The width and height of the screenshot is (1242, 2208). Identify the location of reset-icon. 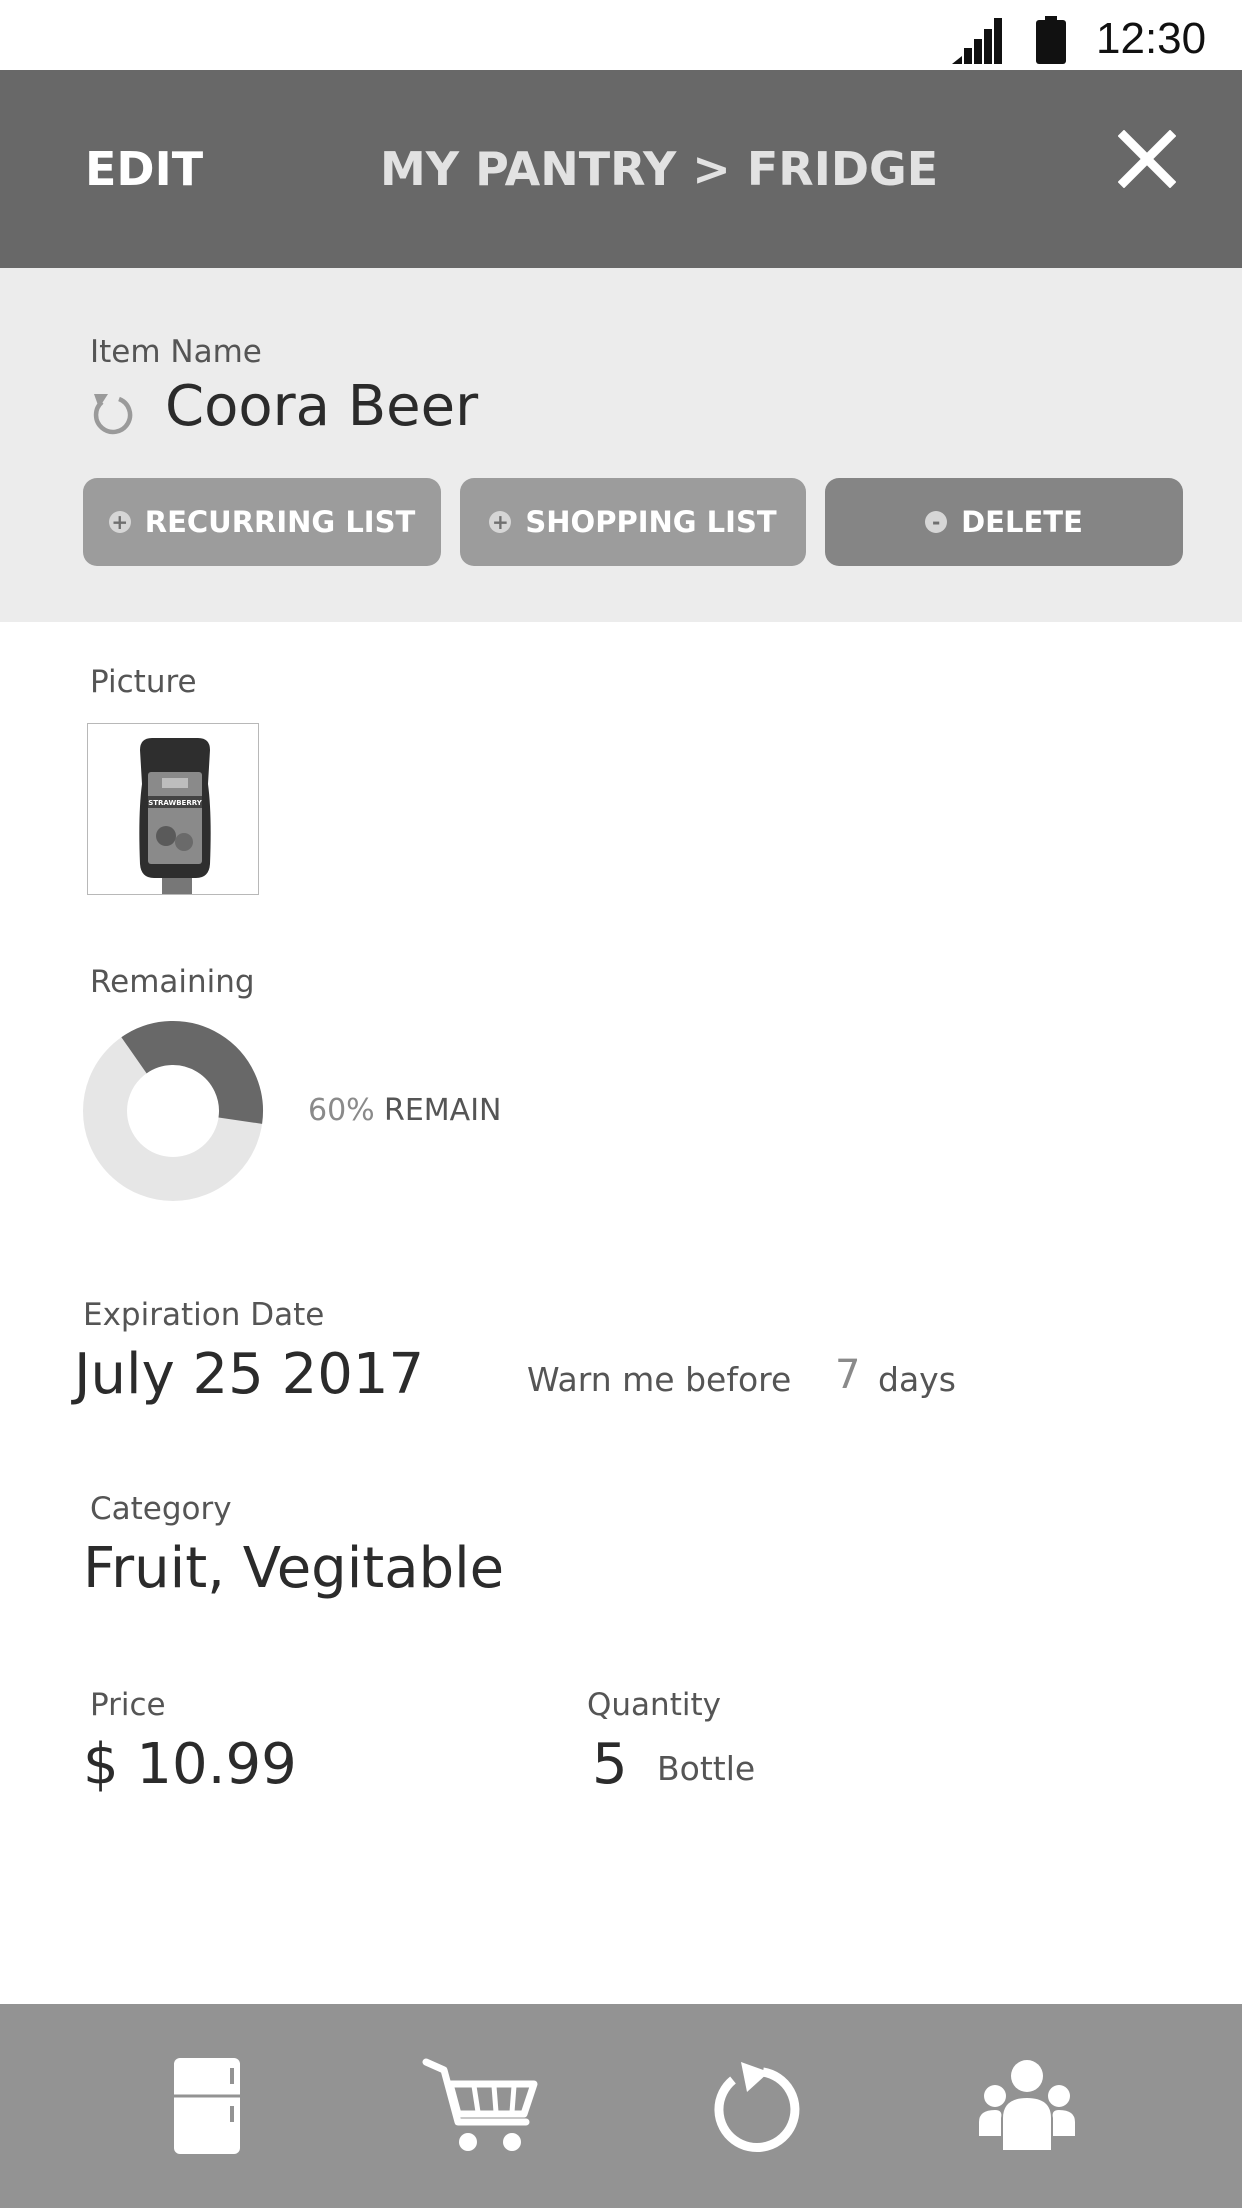
(112, 414).